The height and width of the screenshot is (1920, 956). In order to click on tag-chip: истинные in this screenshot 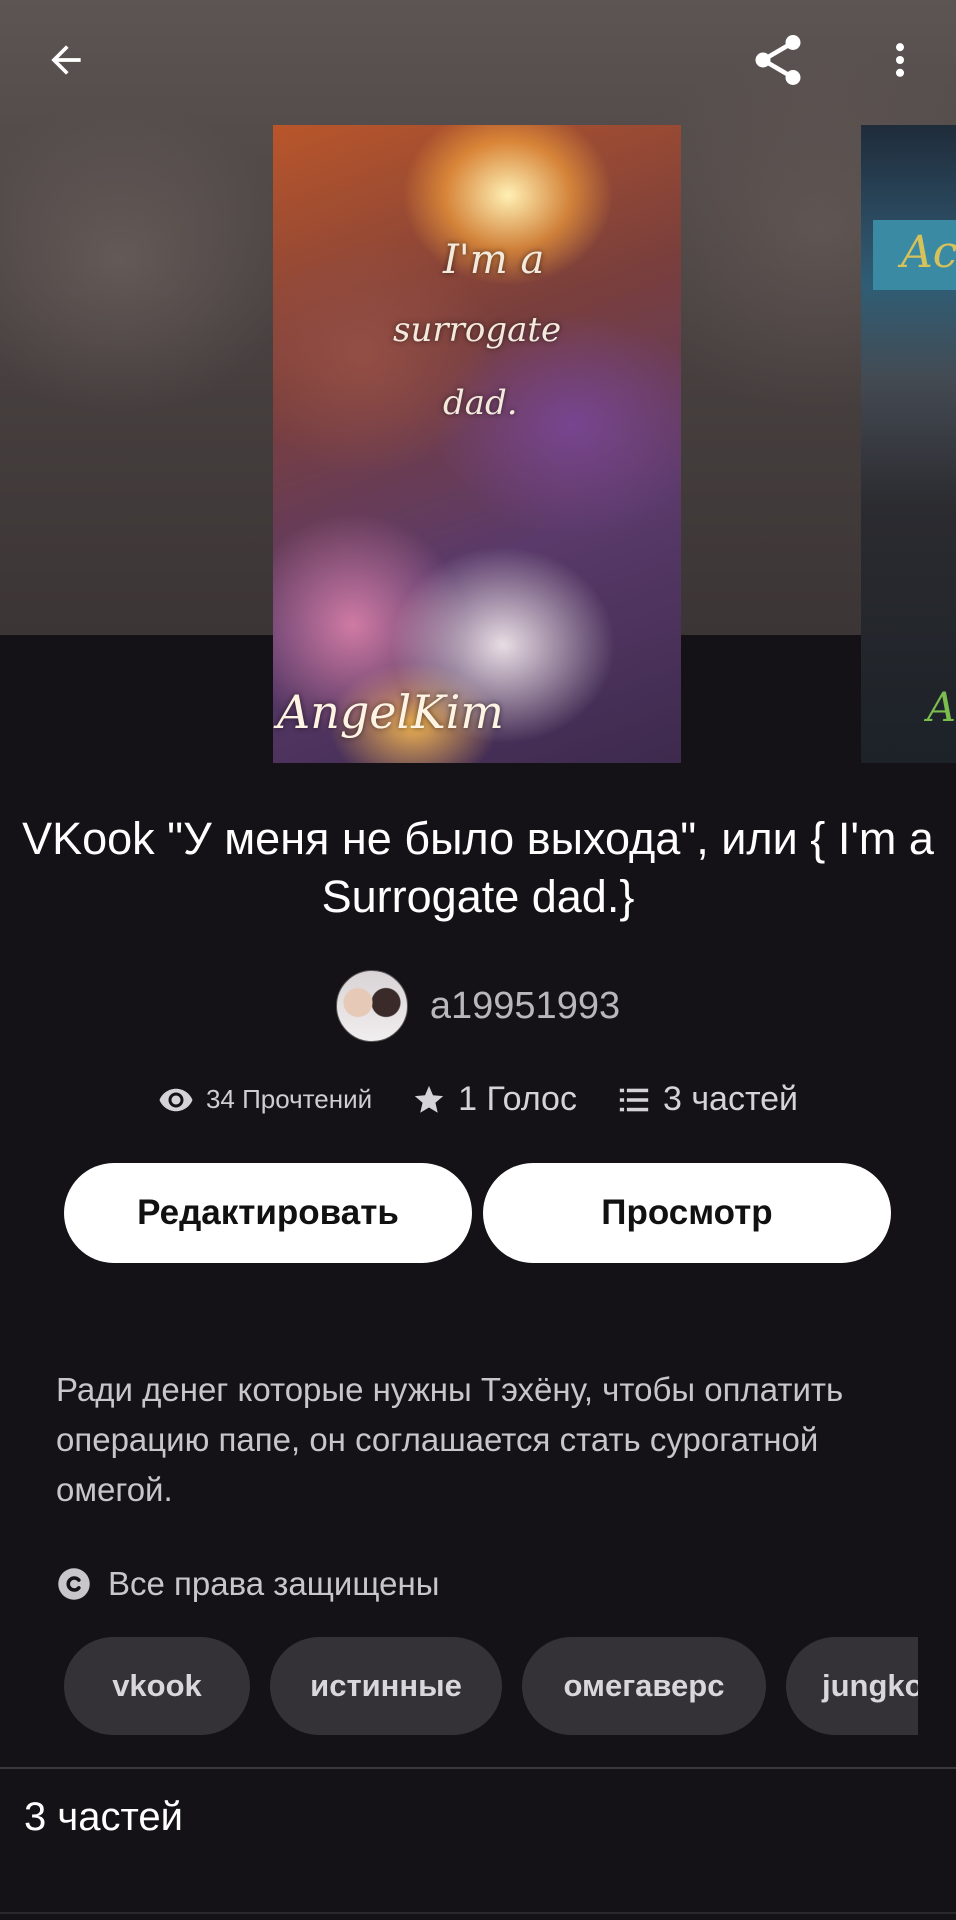, I will do `click(386, 1686)`.